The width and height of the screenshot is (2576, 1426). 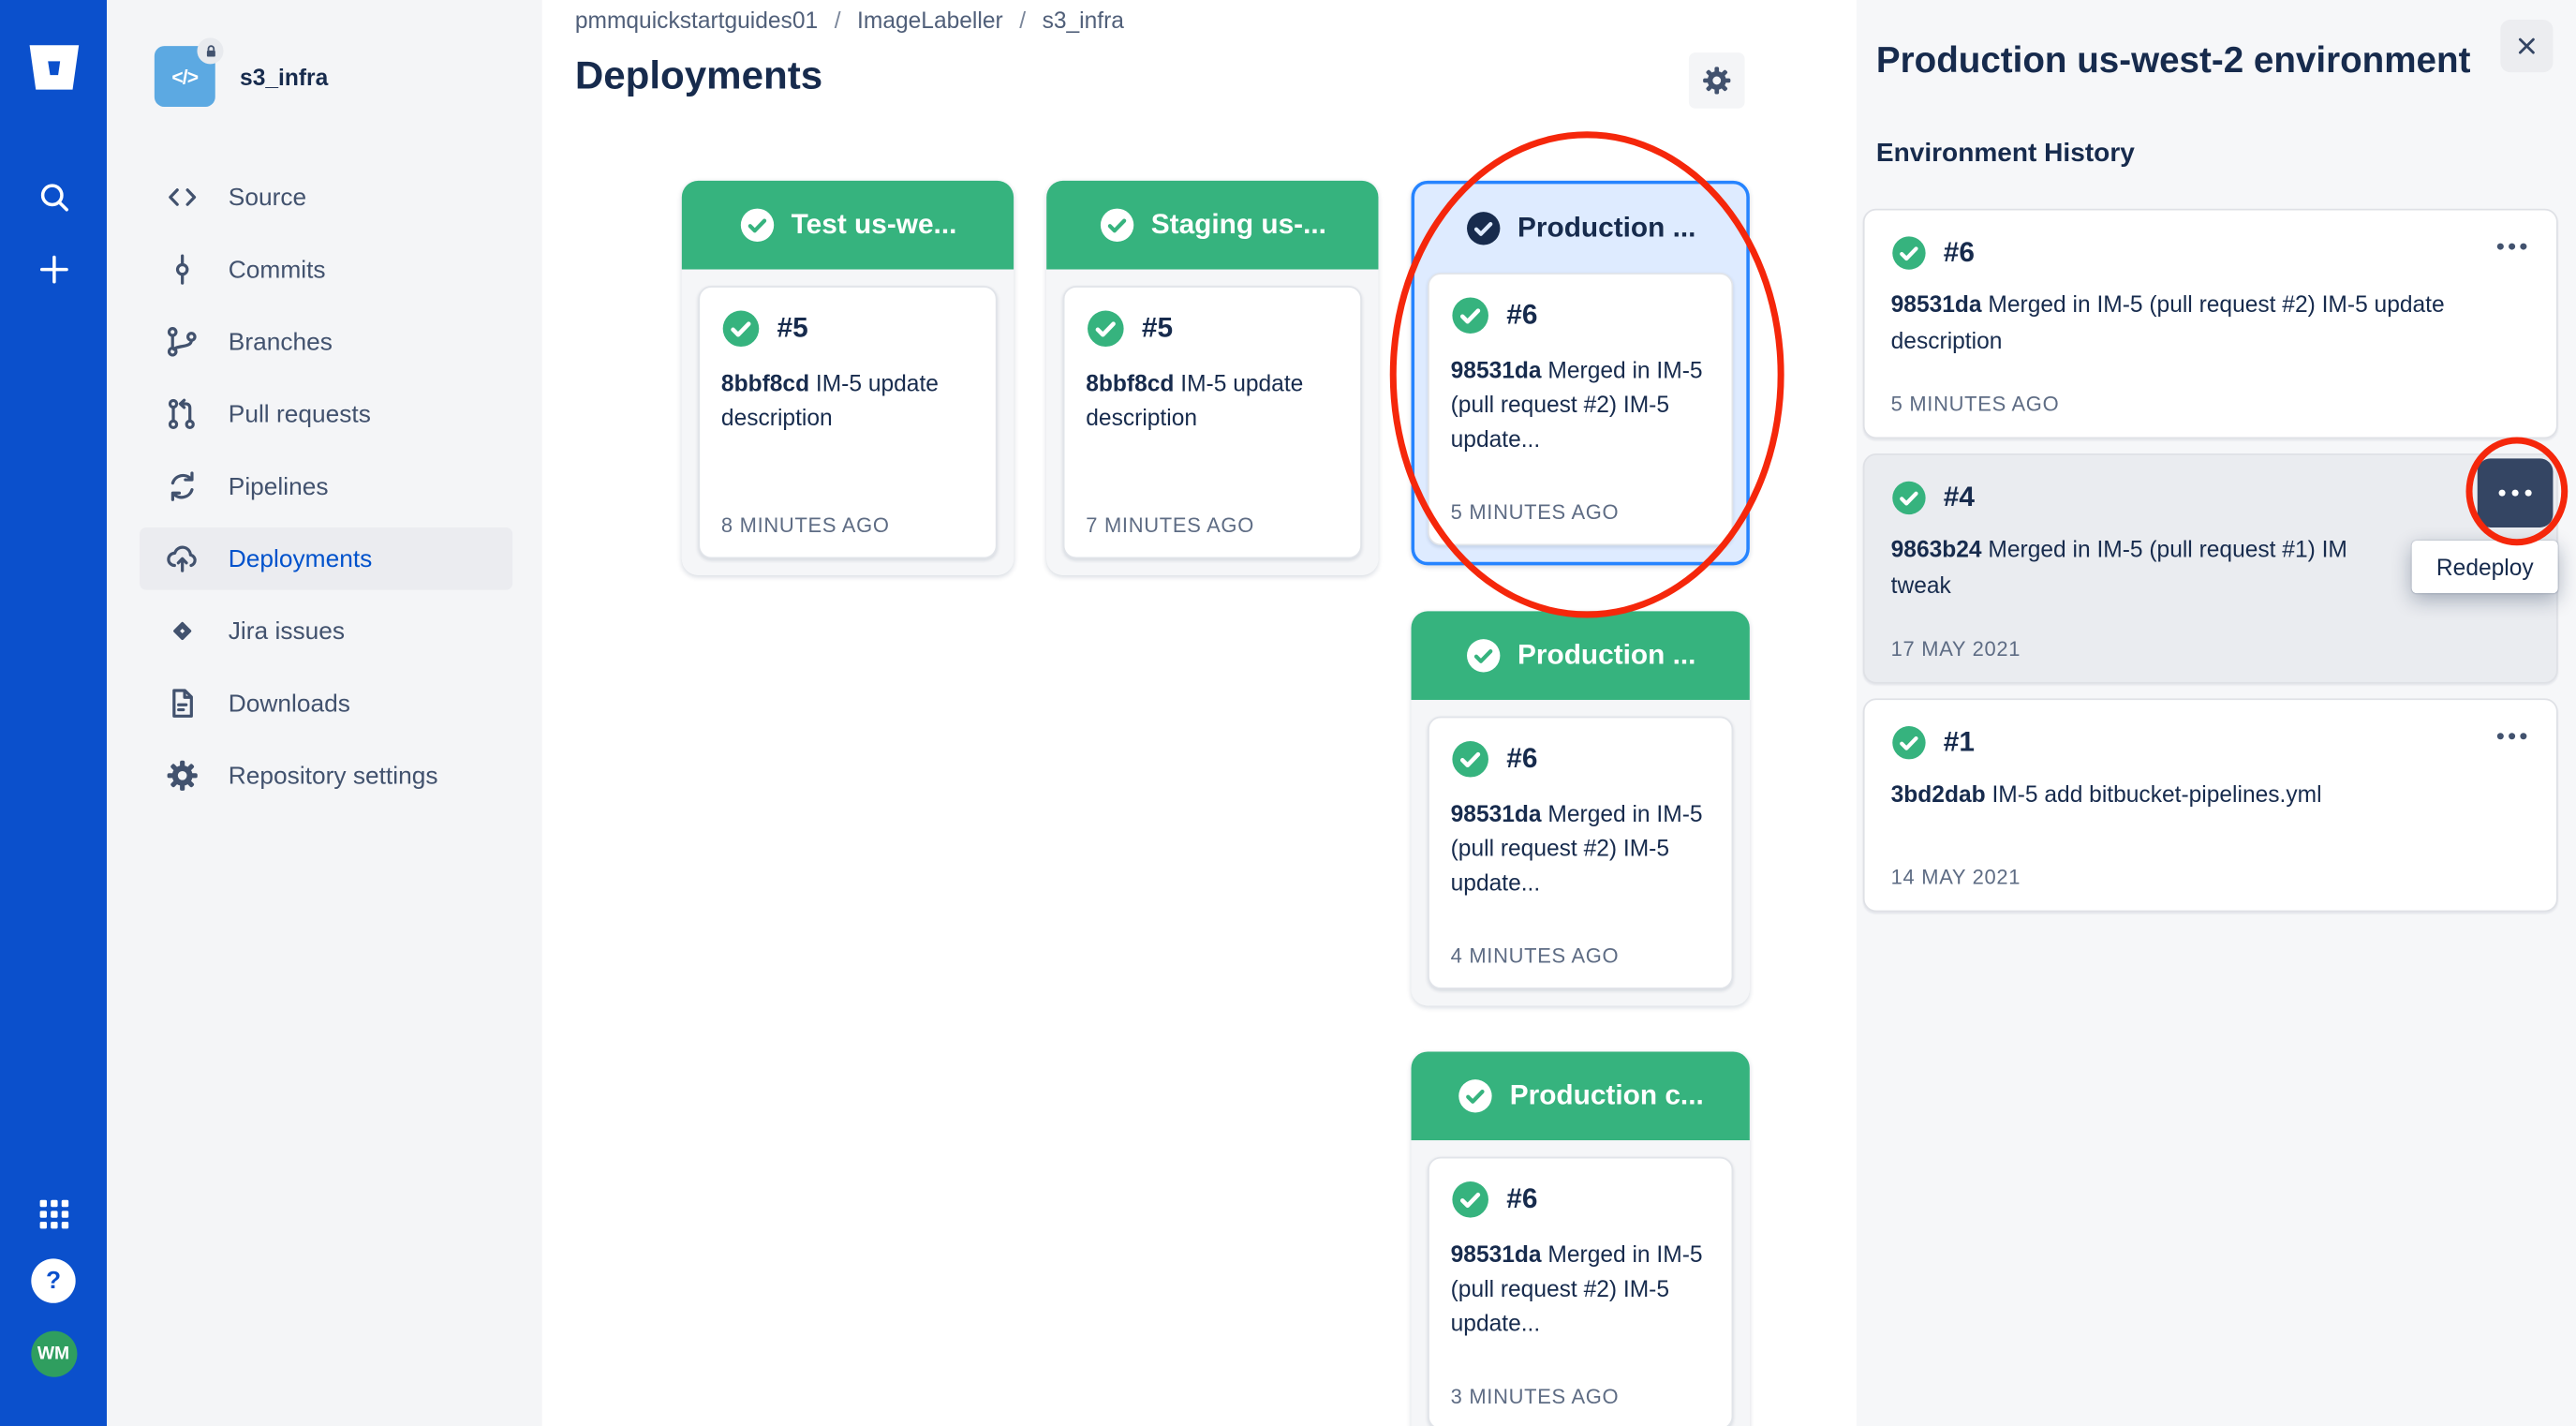 I want to click on breadcrumb-project: ImageLabeller, so click(x=930, y=20).